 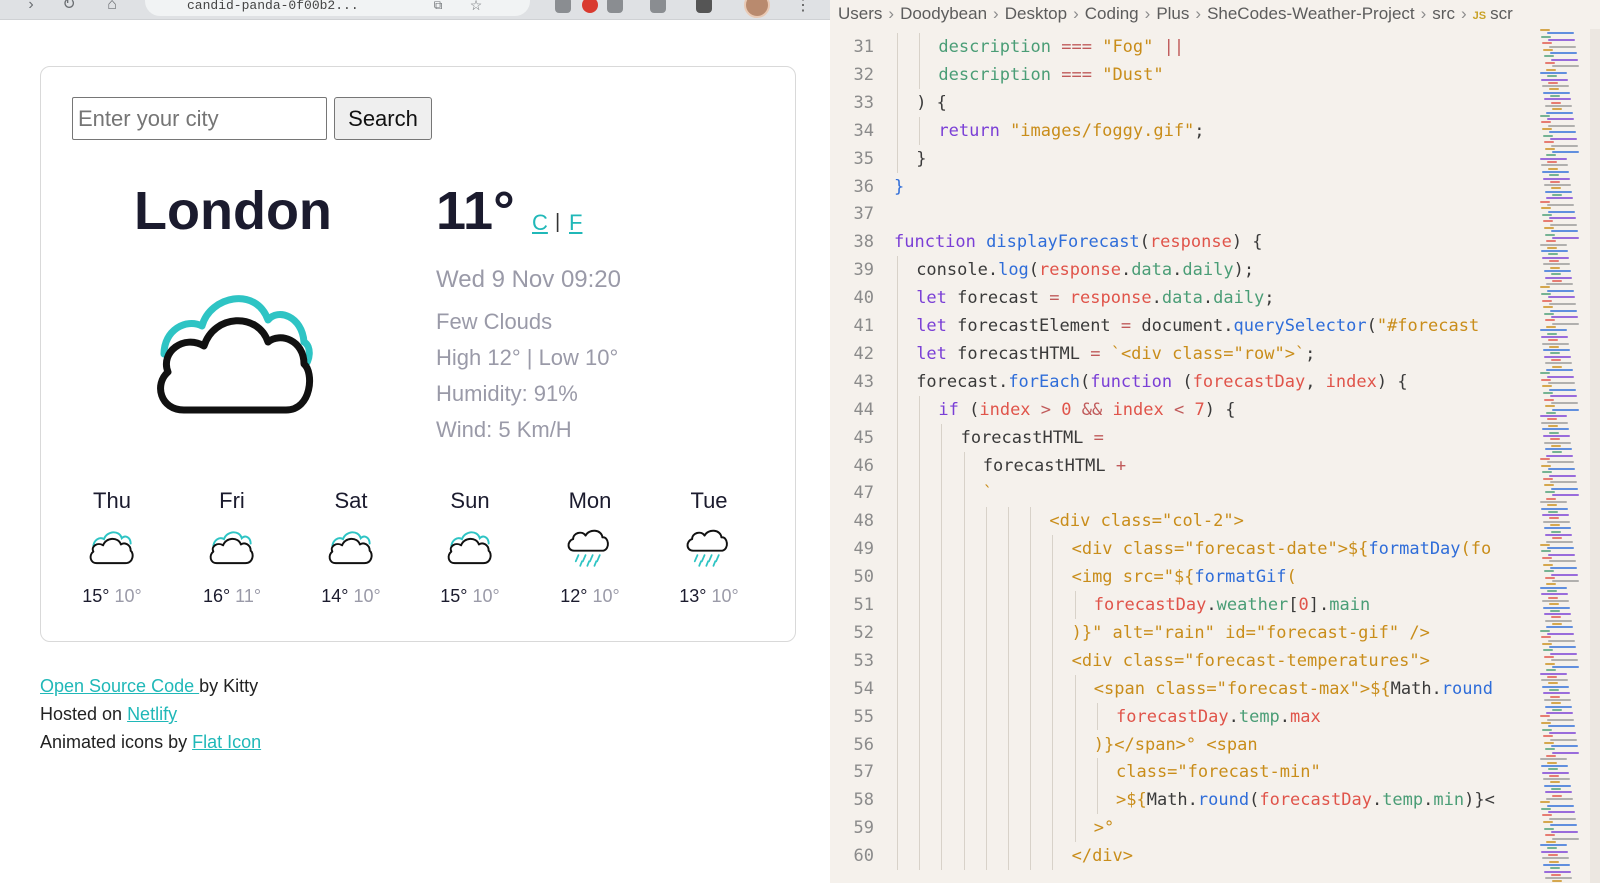 What do you see at coordinates (31, 7) in the screenshot?
I see `forward-icon: ›` at bounding box center [31, 7].